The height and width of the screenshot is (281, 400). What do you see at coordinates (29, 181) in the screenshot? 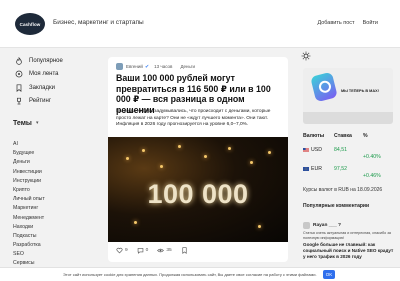
I see `topic-item: Инструкции` at bounding box center [29, 181].